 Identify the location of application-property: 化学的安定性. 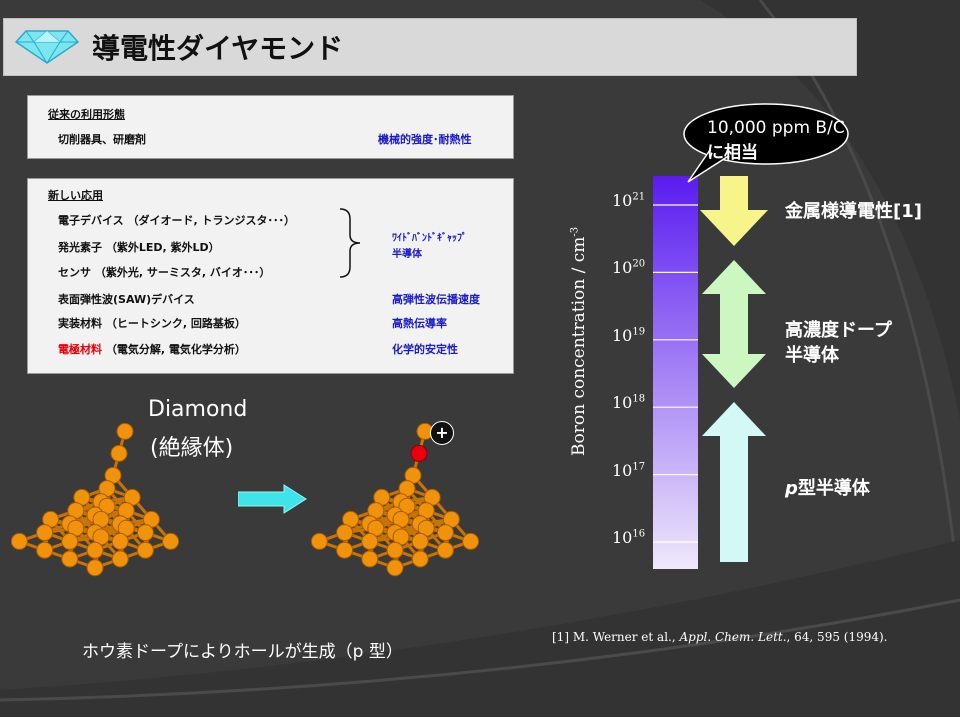
(425, 349).